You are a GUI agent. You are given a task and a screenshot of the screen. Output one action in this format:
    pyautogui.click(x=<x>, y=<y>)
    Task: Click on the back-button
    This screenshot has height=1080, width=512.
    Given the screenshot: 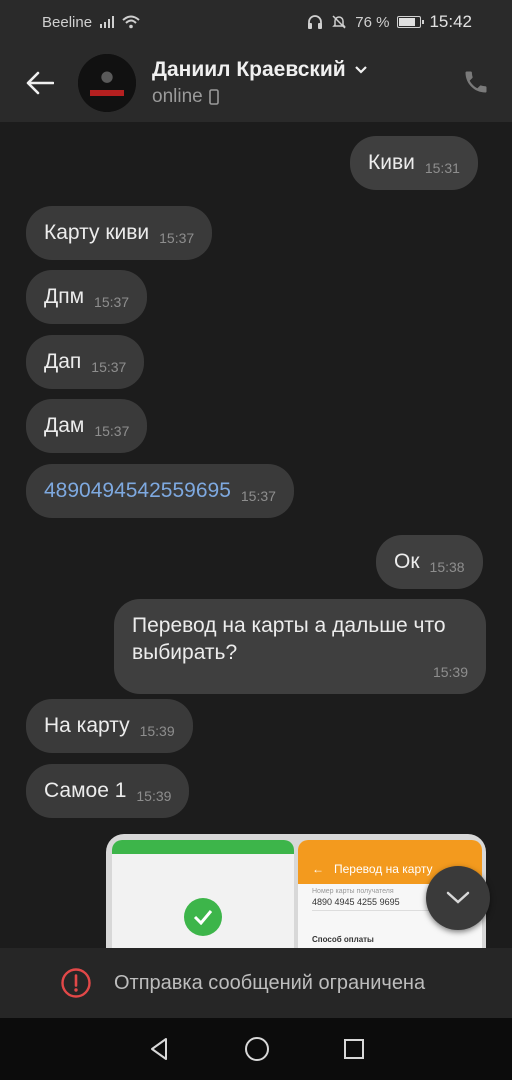 What is the action you would take?
    pyautogui.click(x=40, y=83)
    